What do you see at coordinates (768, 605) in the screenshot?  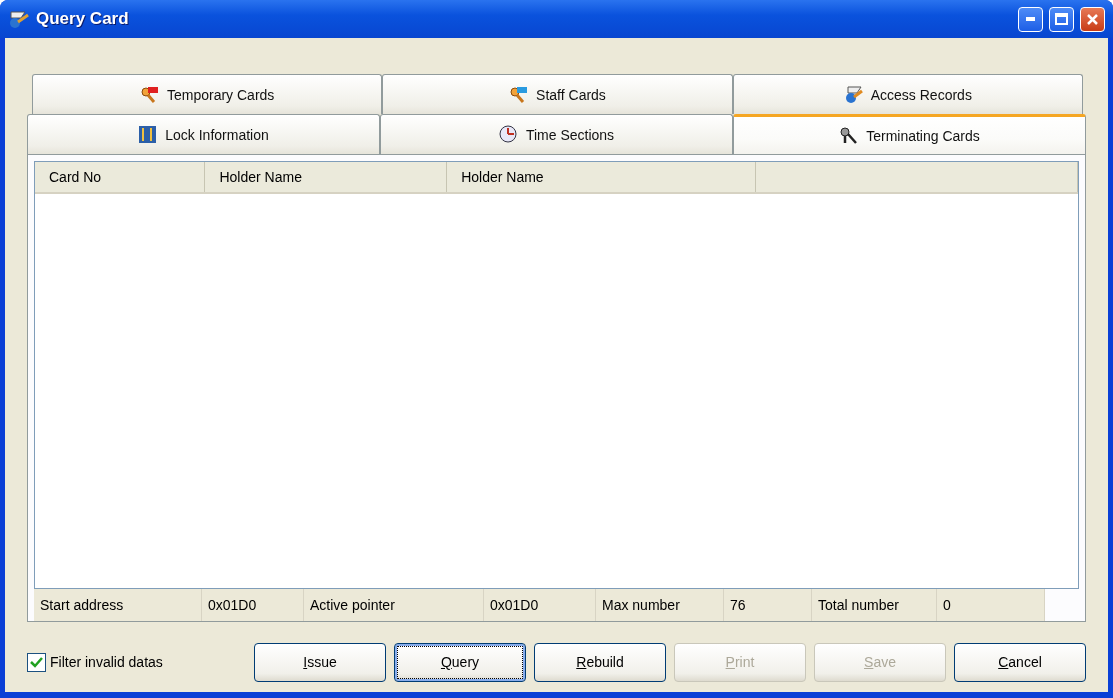 I see `status-cell: 76` at bounding box center [768, 605].